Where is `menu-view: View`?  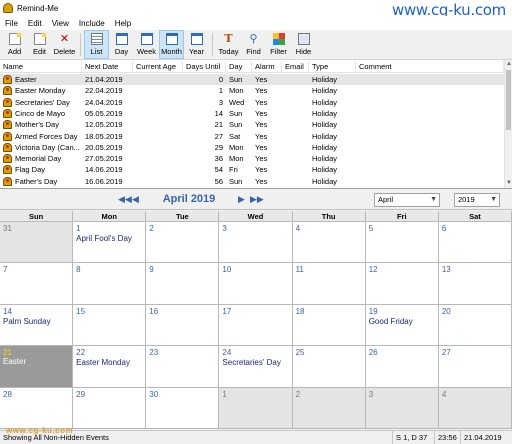 menu-view: View is located at coordinates (60, 23).